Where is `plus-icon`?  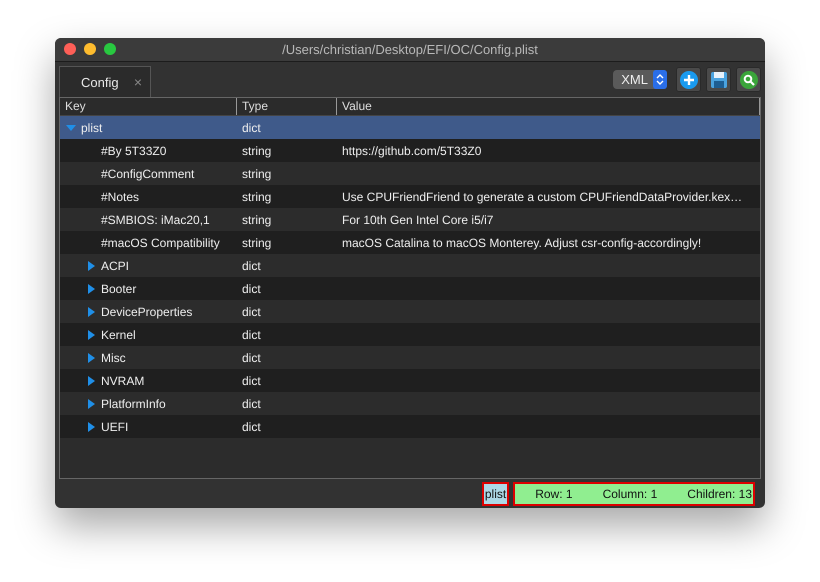 plus-icon is located at coordinates (689, 79).